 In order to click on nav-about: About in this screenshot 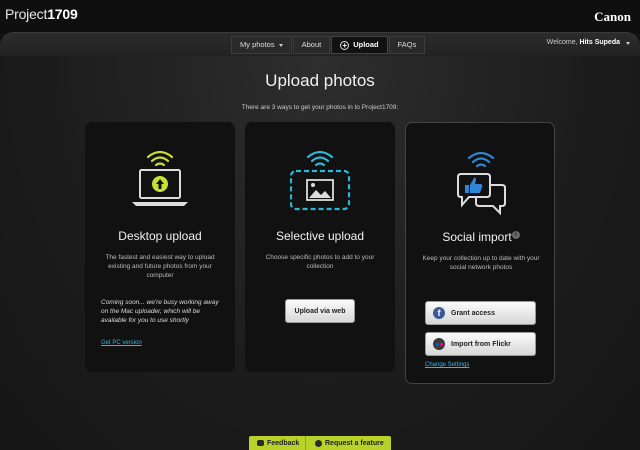, I will do `click(311, 45)`.